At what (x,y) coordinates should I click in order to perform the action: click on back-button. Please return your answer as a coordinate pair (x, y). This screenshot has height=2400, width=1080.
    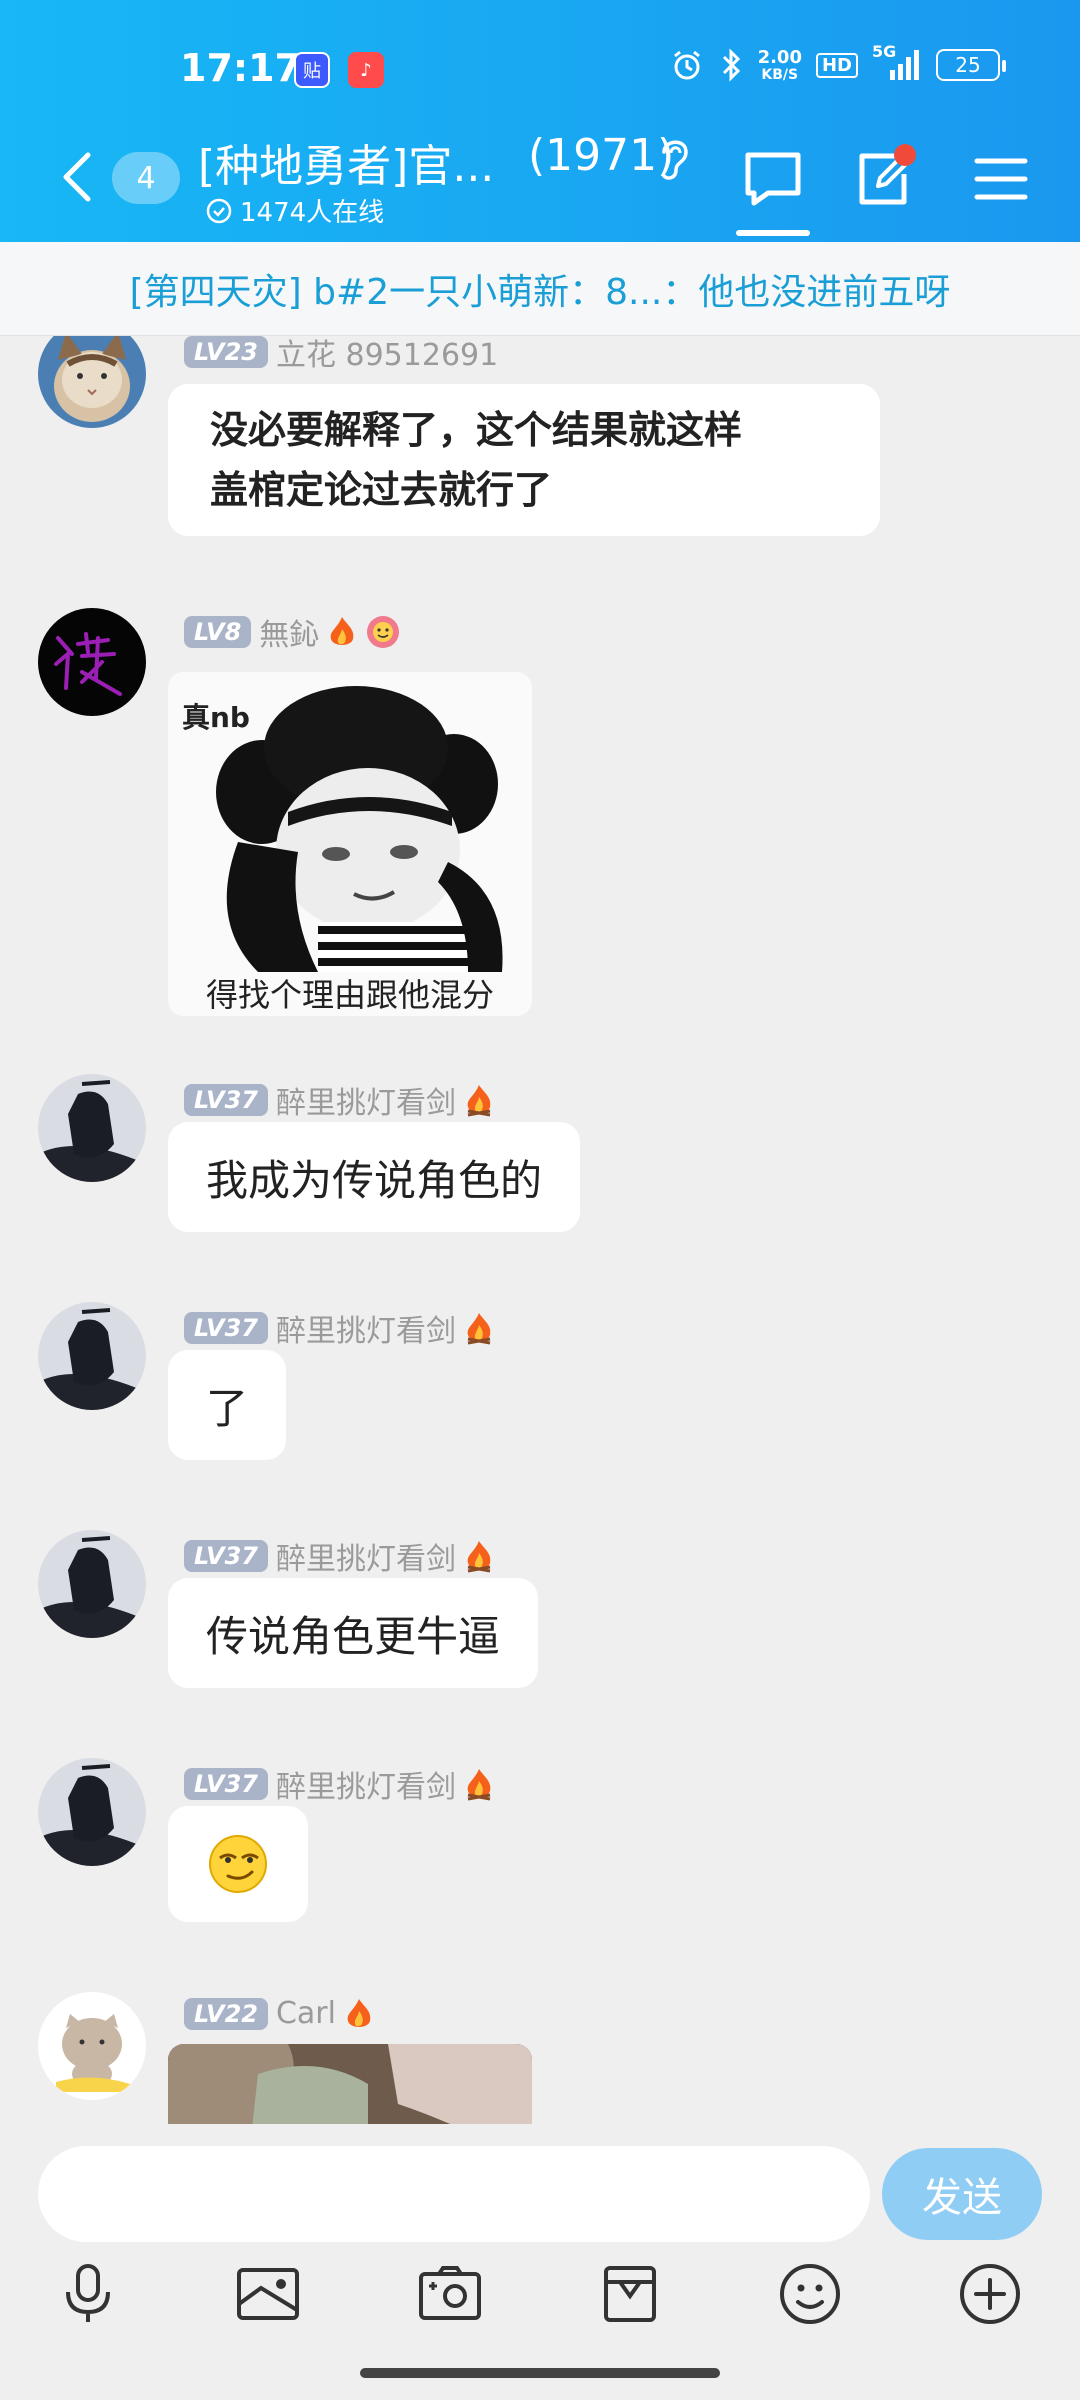
    Looking at the image, I should click on (77, 177).